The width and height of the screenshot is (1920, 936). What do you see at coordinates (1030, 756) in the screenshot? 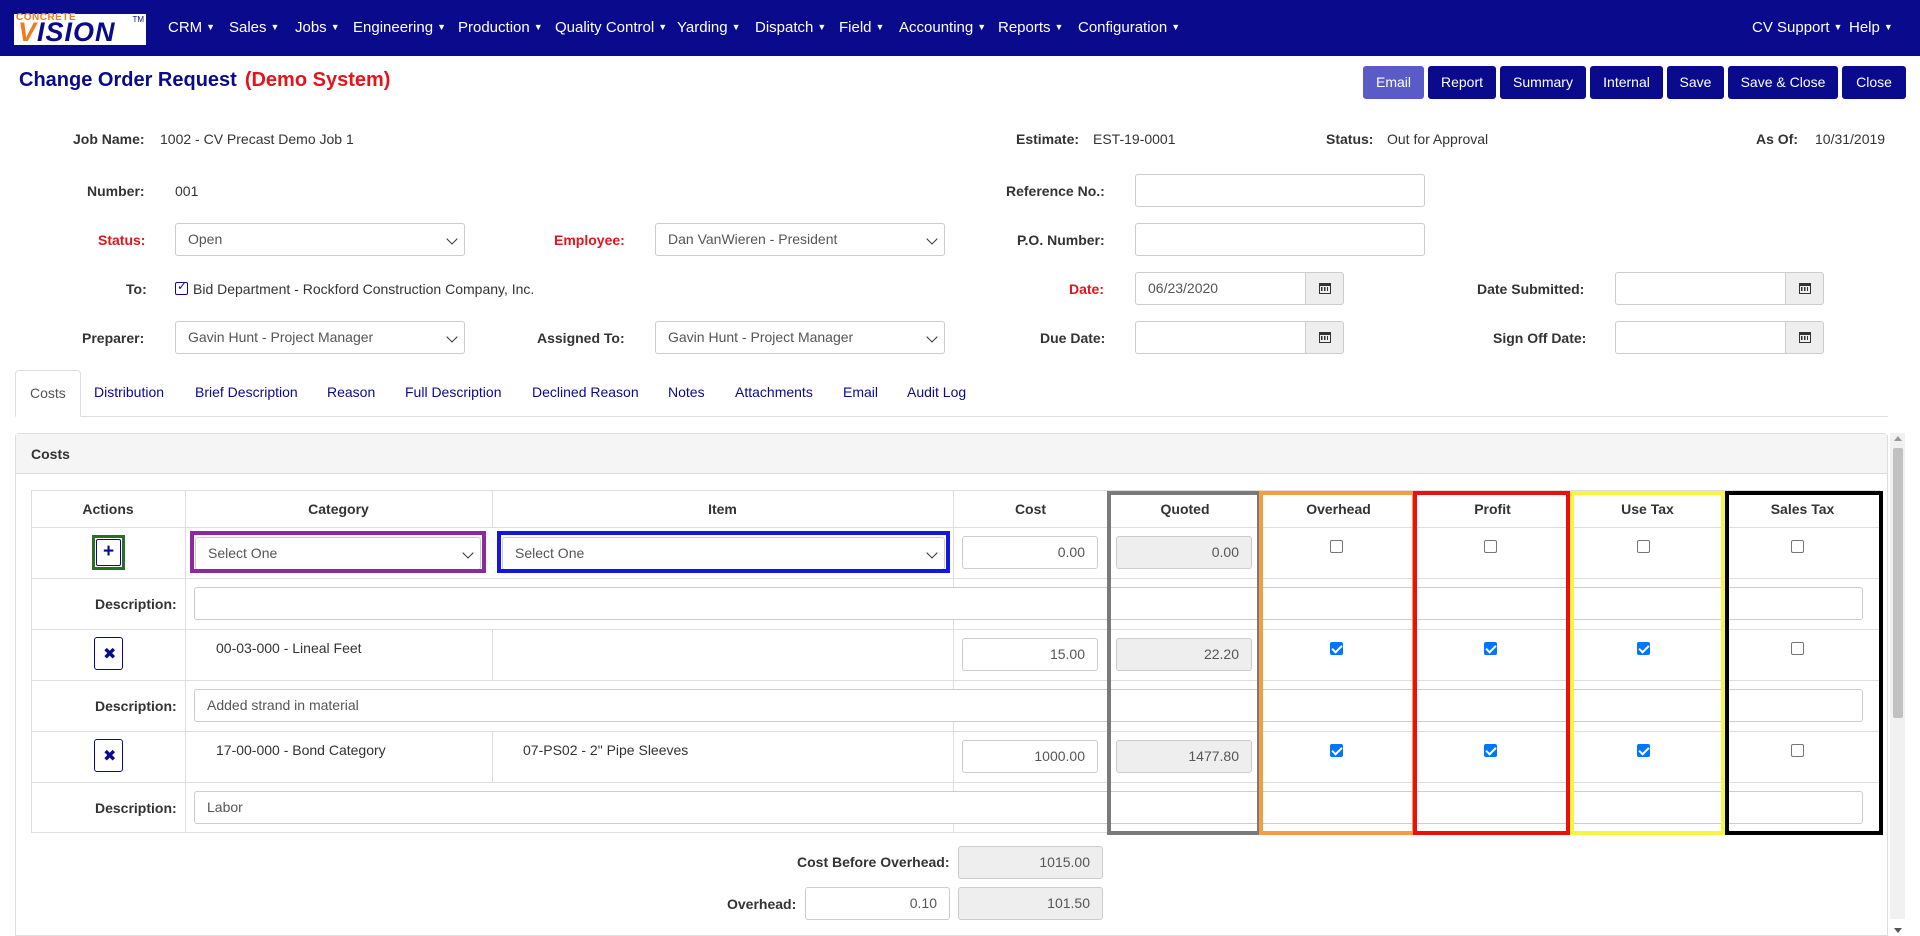
I see `row-cost-input: 1000.00` at bounding box center [1030, 756].